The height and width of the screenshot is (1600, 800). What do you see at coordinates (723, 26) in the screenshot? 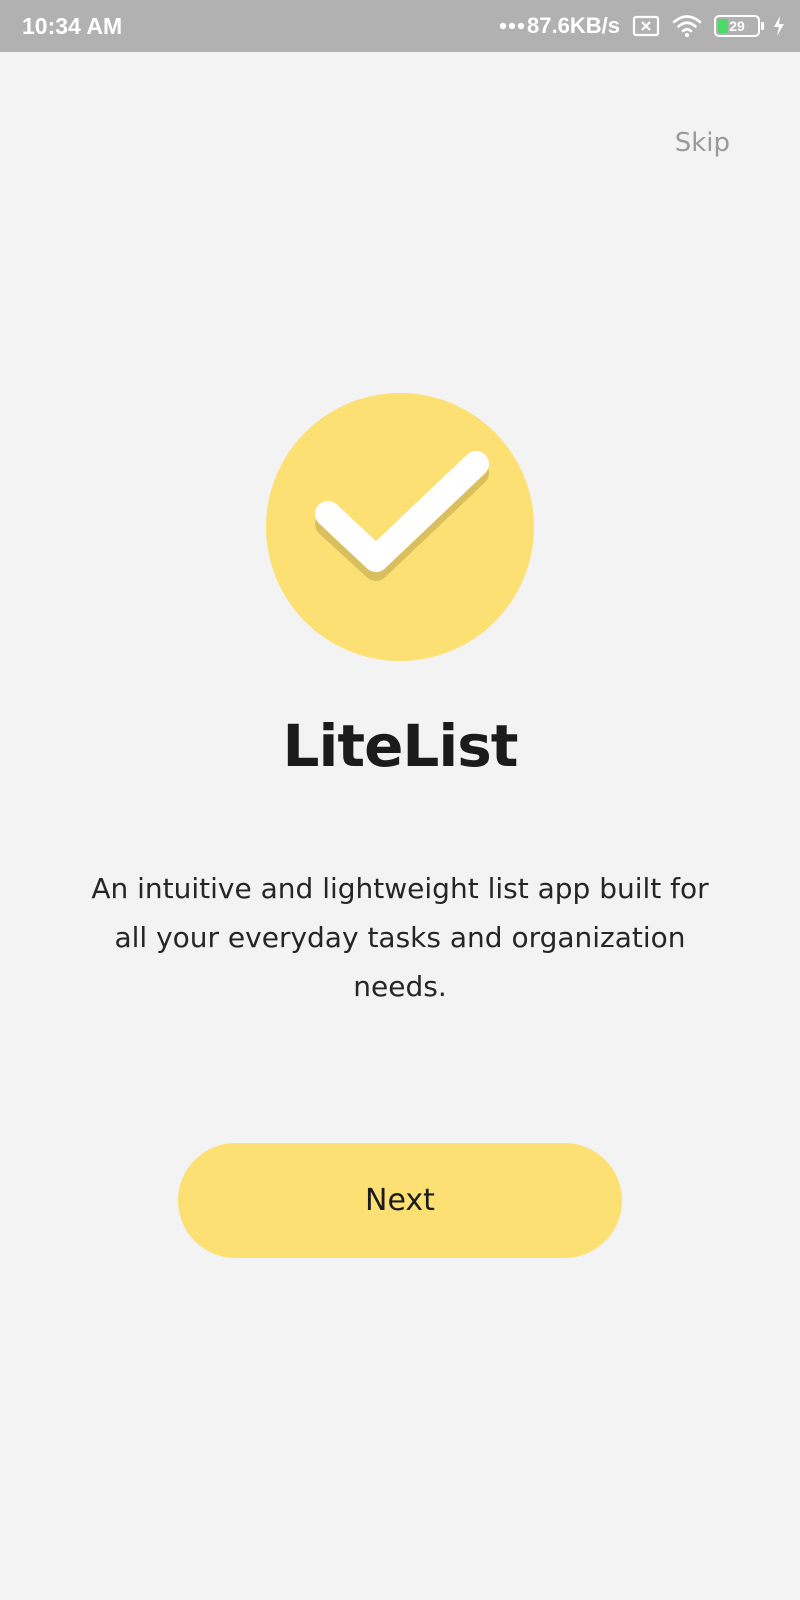
I see `battery-fill` at bounding box center [723, 26].